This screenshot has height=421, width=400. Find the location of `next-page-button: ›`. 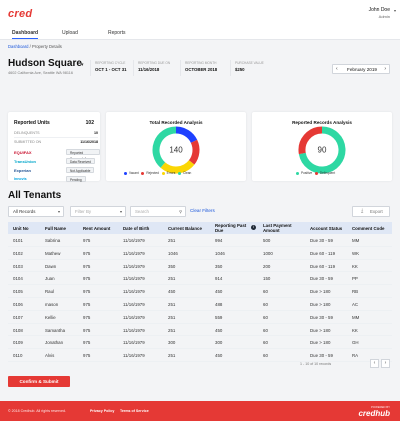

next-page-button: › is located at coordinates (385, 363).